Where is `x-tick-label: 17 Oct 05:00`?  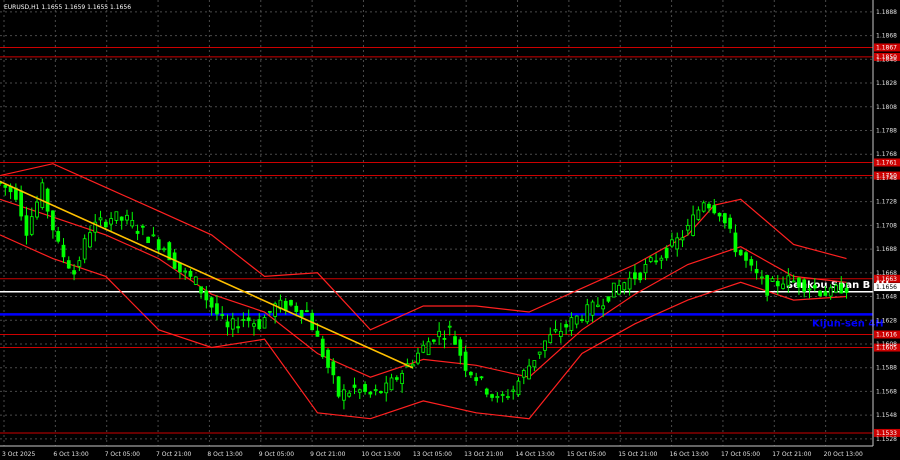 x-tick-label: 17 Oct 05:00 is located at coordinates (740, 454).